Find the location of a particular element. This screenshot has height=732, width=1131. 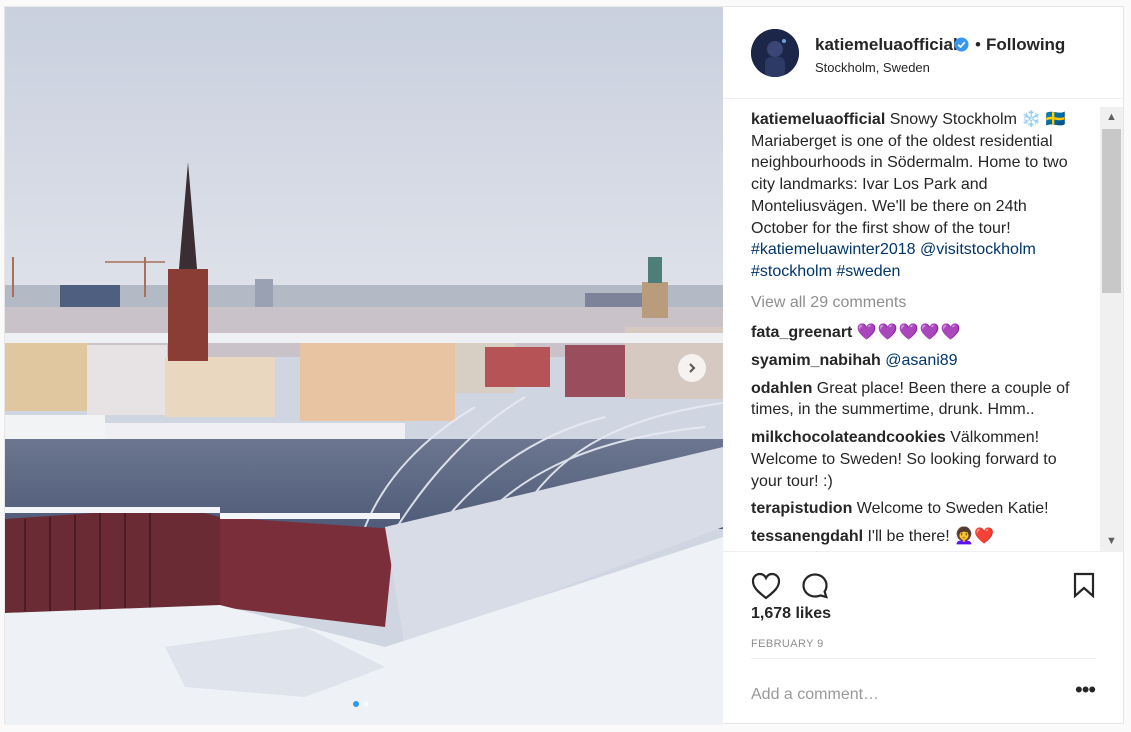

comment-item: tessanengdahl I'll be there! 👩‍🦱❤️ is located at coordinates (919, 537).